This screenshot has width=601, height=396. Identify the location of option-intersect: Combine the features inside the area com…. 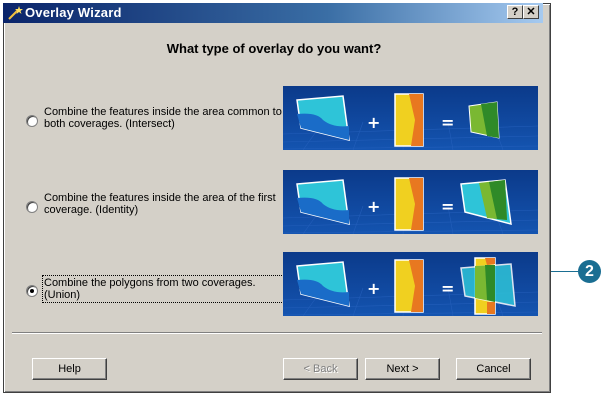
(154, 121).